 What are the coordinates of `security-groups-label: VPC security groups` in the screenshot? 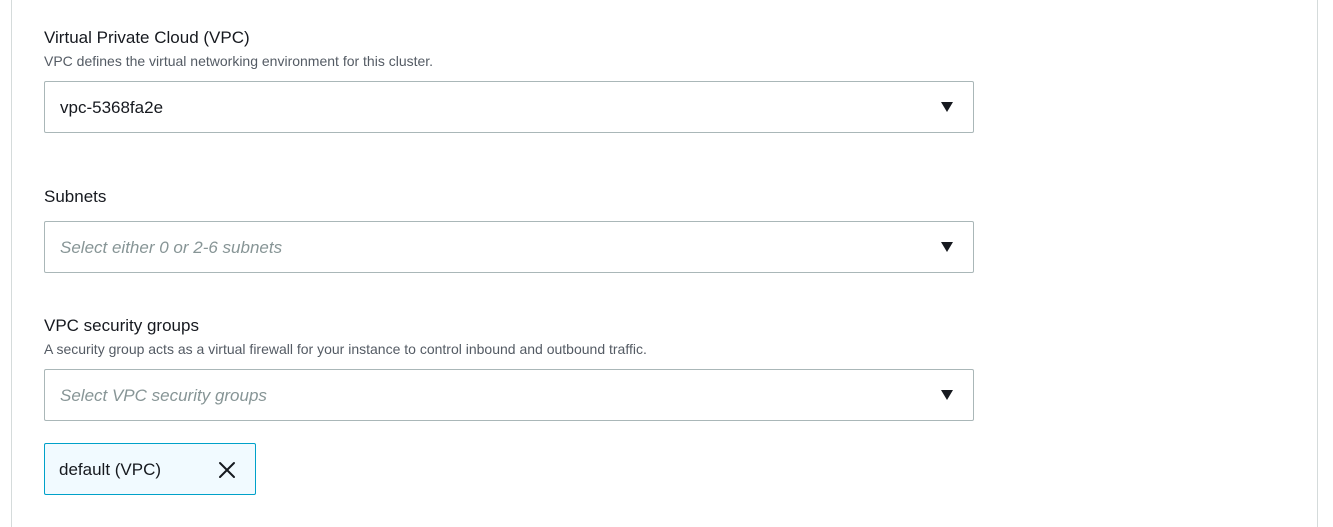 It's located at (121, 325).